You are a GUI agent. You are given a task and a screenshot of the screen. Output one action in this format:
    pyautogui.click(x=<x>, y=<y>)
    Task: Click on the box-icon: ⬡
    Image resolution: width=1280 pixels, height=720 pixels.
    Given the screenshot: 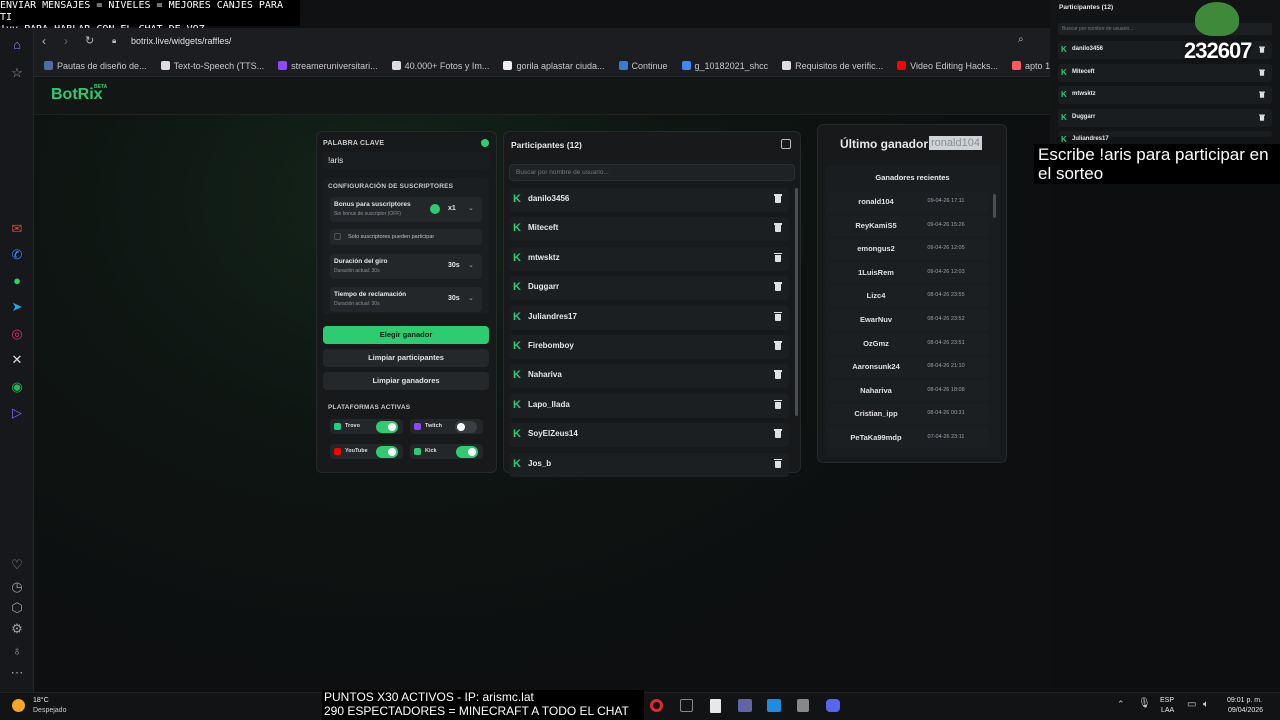 What is the action you would take?
    pyautogui.click(x=17, y=608)
    